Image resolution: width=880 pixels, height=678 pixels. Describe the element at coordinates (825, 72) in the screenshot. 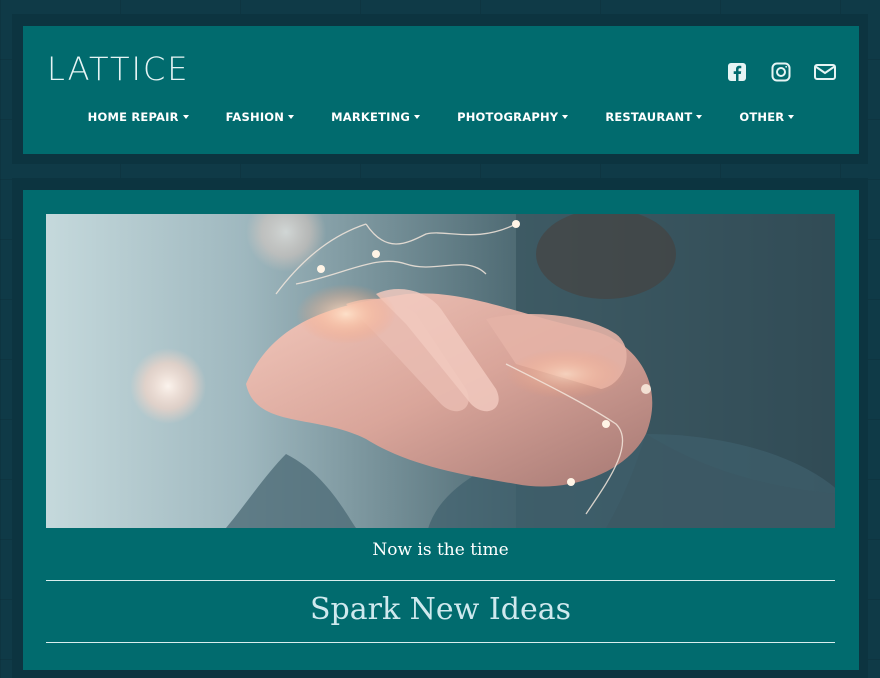

I see `email-icon` at that location.